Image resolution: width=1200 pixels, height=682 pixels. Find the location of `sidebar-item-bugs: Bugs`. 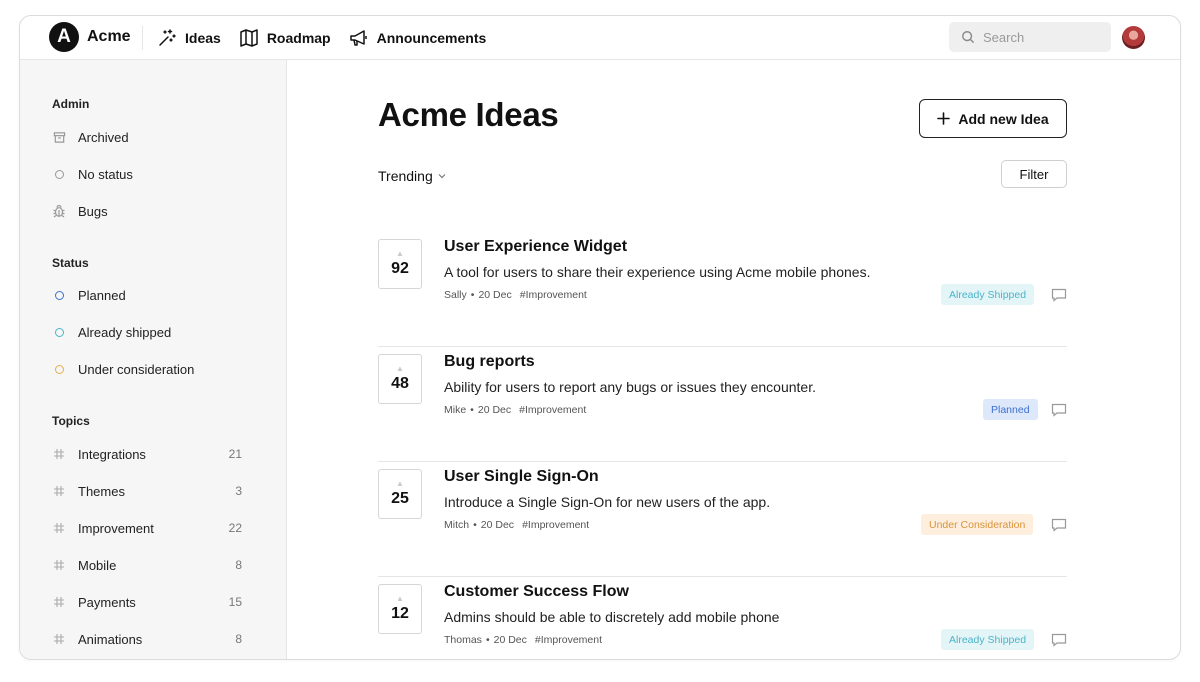

sidebar-item-bugs: Bugs is located at coordinates (147, 211).